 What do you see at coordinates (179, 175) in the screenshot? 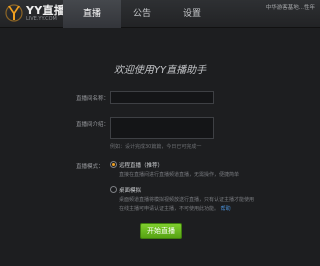
I see `remote-live-desc: 直接在直播间进行直播频道直播，无需操作，便捷简单` at bounding box center [179, 175].